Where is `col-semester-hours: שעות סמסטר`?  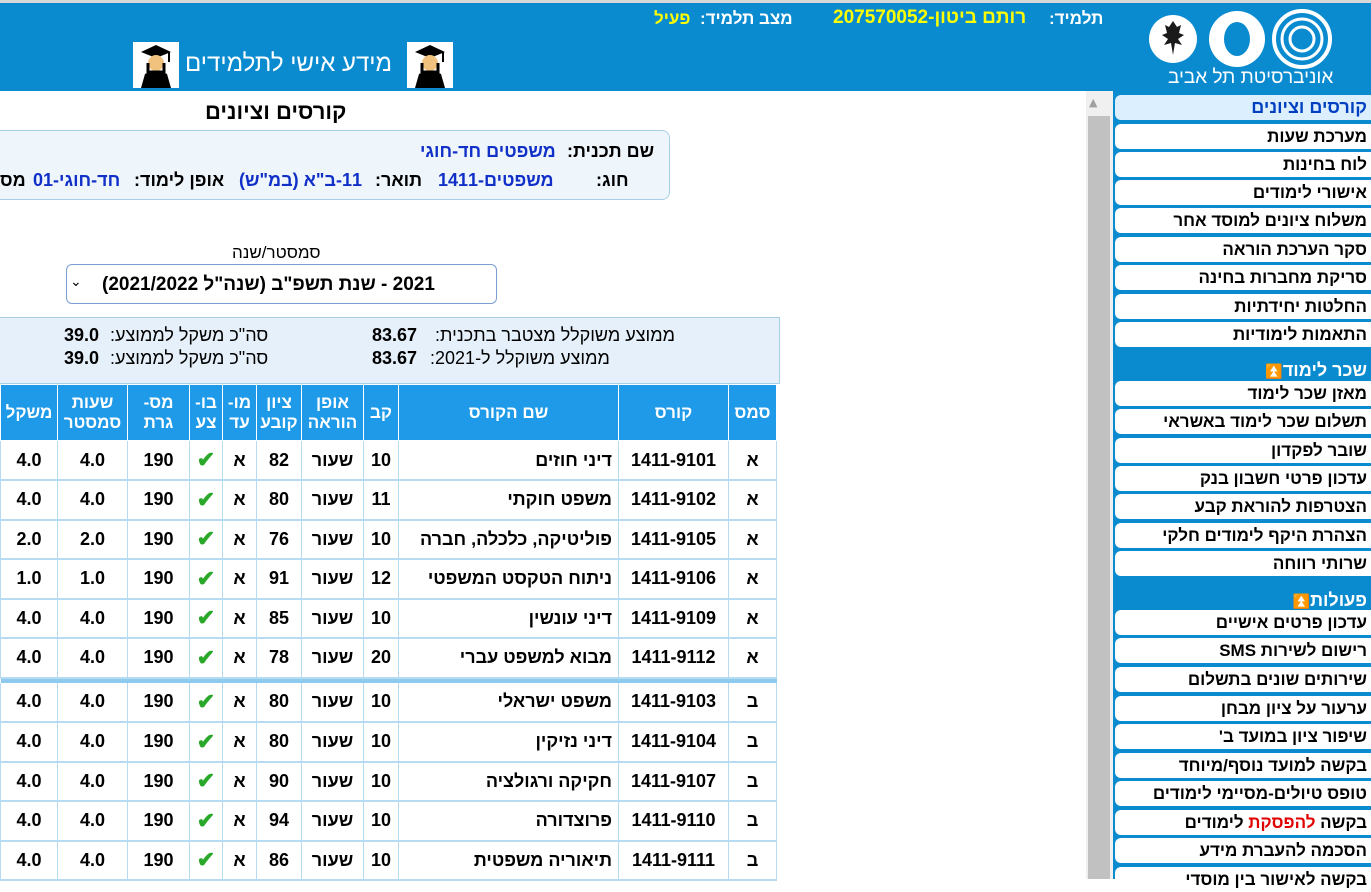 col-semester-hours: שעות סמסטר is located at coordinates (92, 412).